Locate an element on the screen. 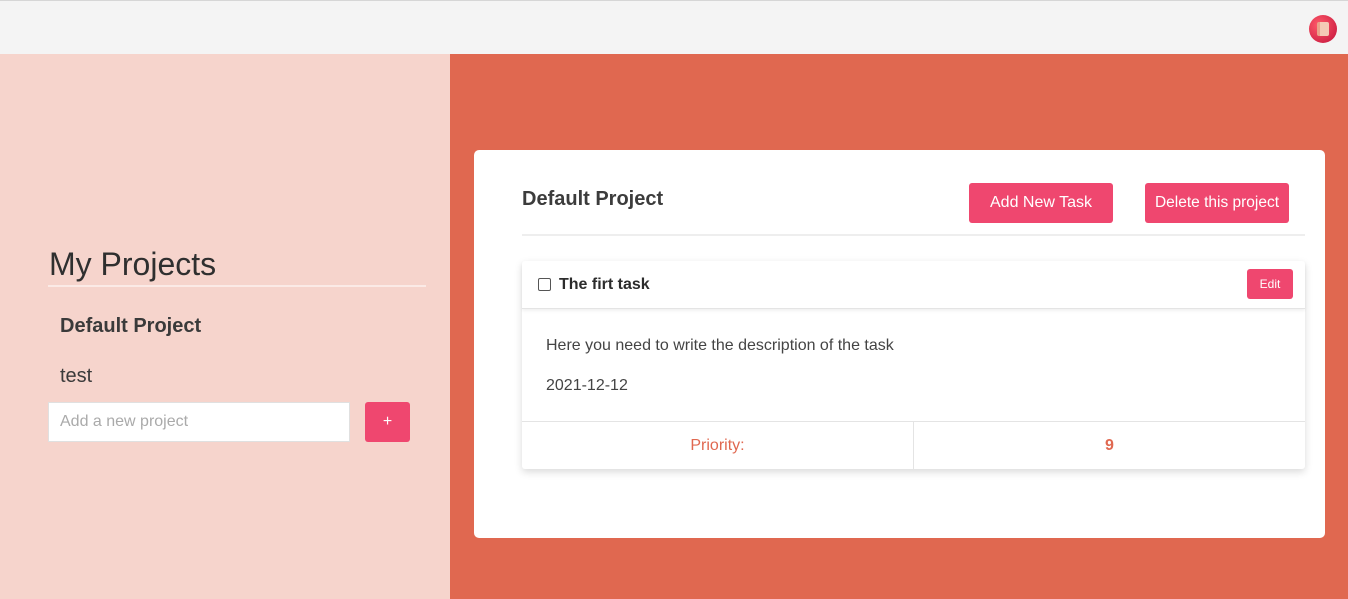 This screenshot has width=1348, height=599. add-project-button: + is located at coordinates (387, 422).